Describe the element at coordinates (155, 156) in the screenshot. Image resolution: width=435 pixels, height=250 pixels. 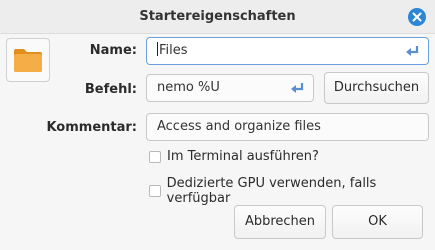
I see `terminal-checkbox` at that location.